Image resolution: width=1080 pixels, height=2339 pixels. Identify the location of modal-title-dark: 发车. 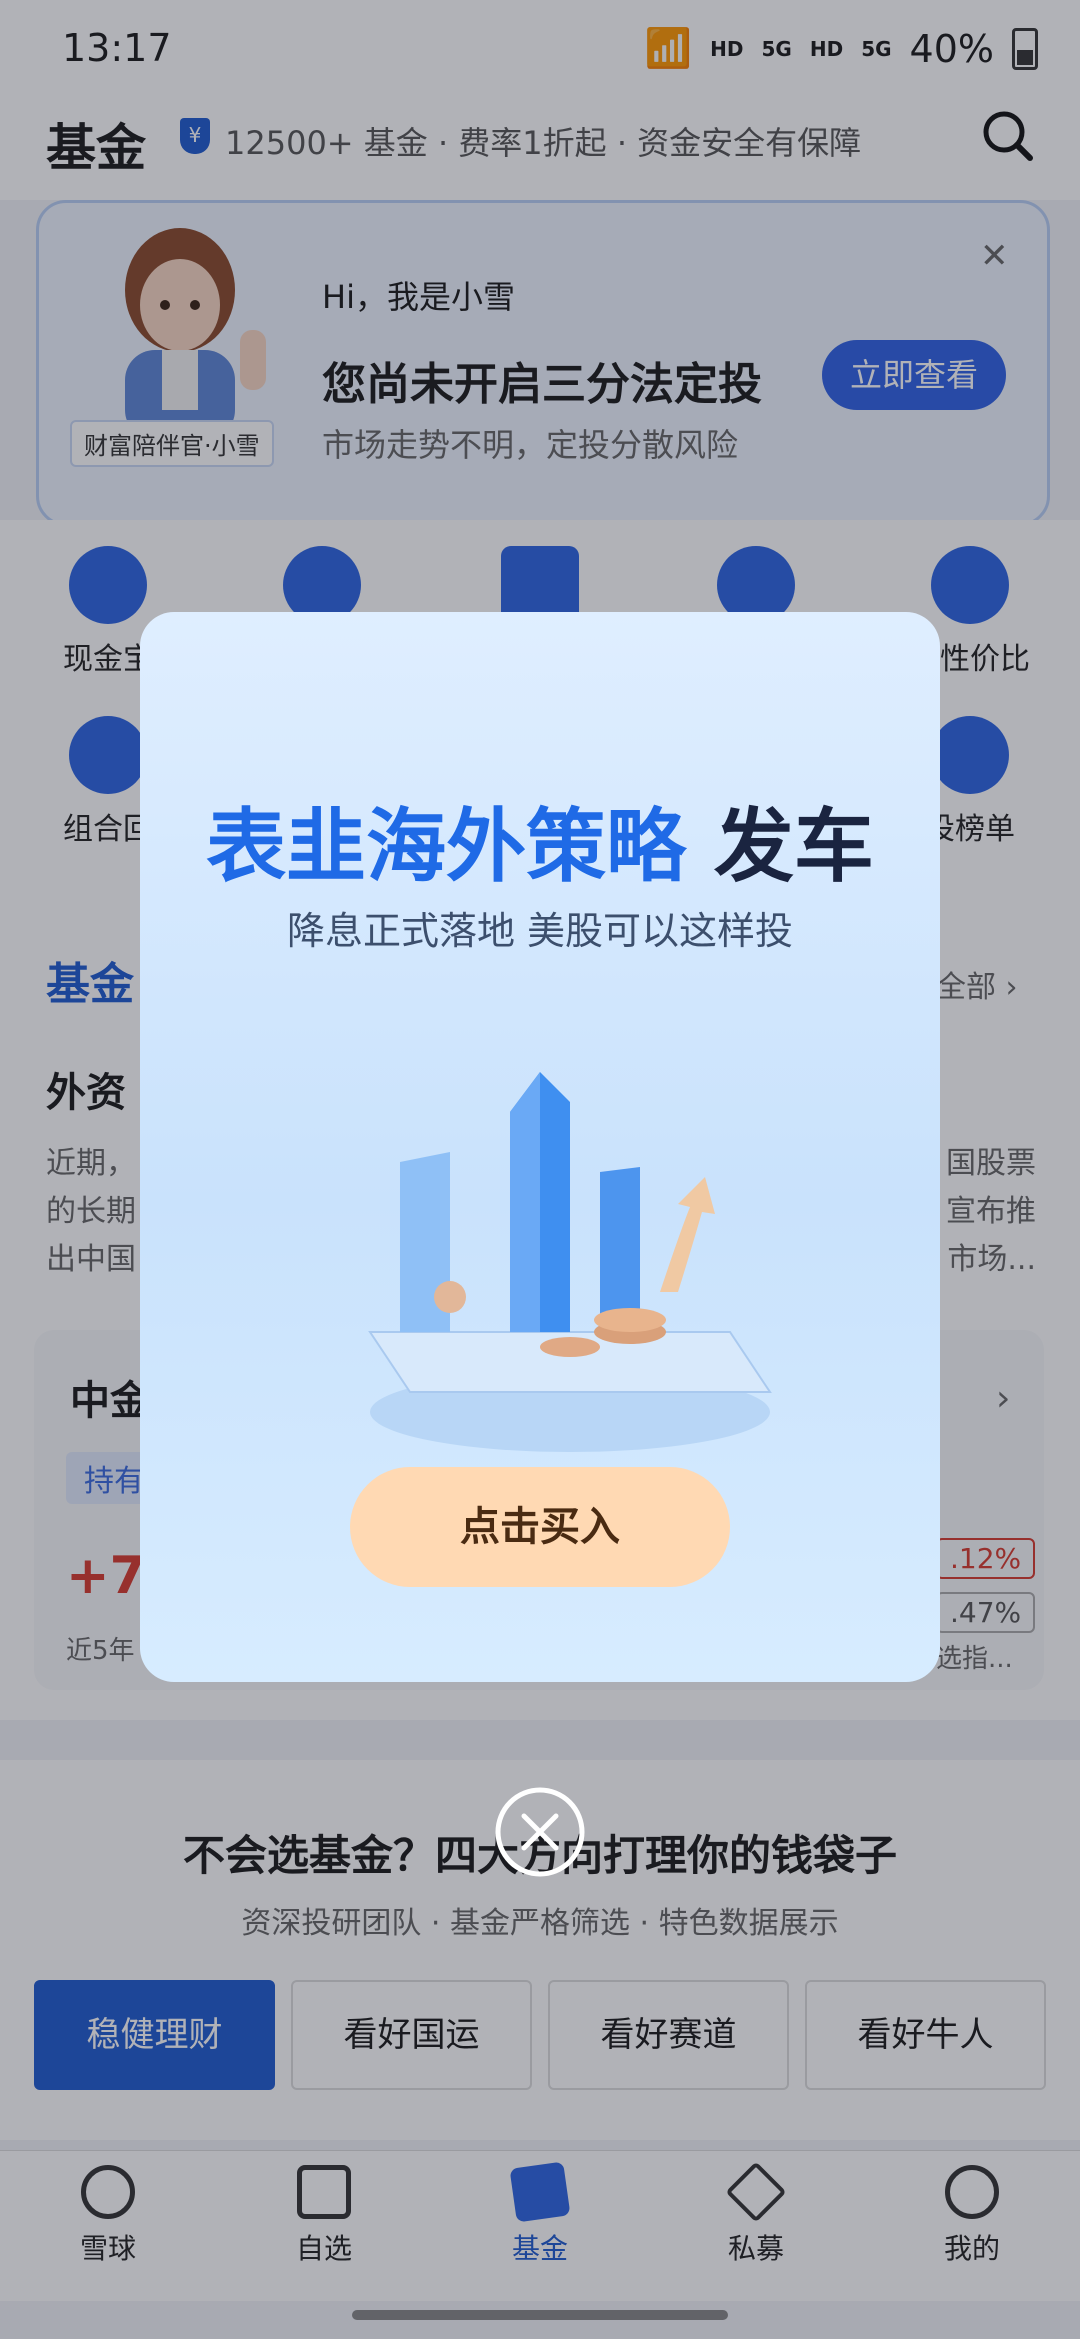
(793, 846).